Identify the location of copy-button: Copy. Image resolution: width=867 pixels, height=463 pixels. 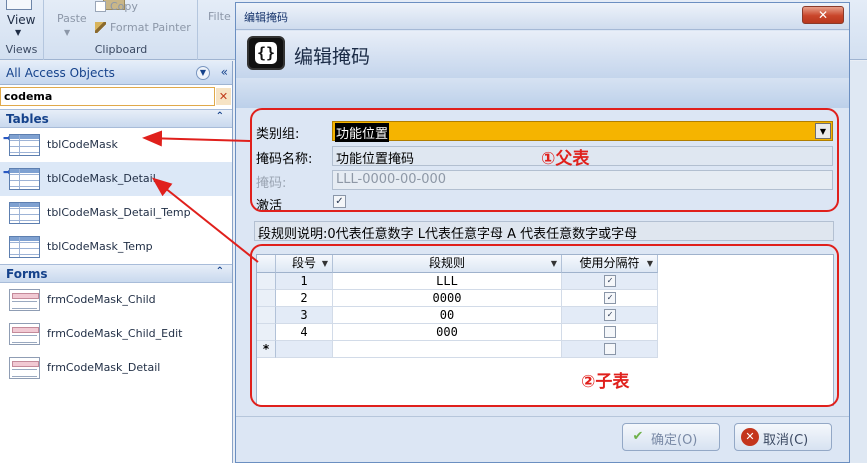
(116, 6).